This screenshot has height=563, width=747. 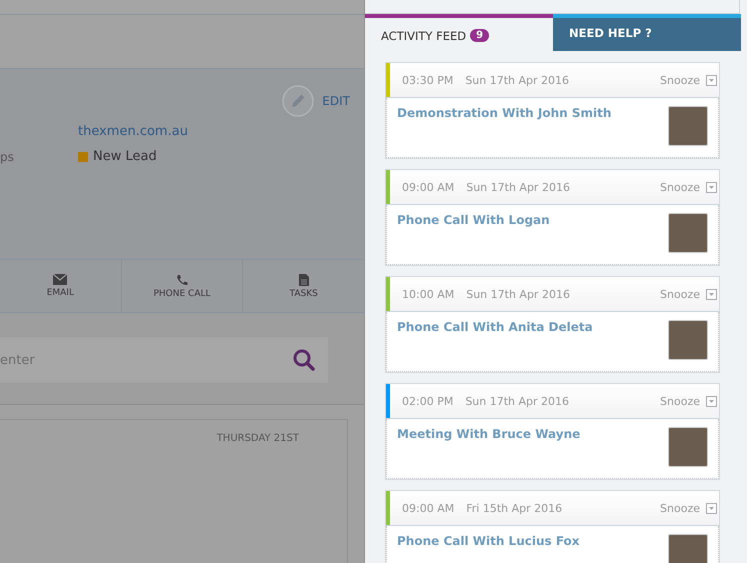 What do you see at coordinates (257, 439) in the screenshot?
I see `day-heading: THURSDAY 21ST` at bounding box center [257, 439].